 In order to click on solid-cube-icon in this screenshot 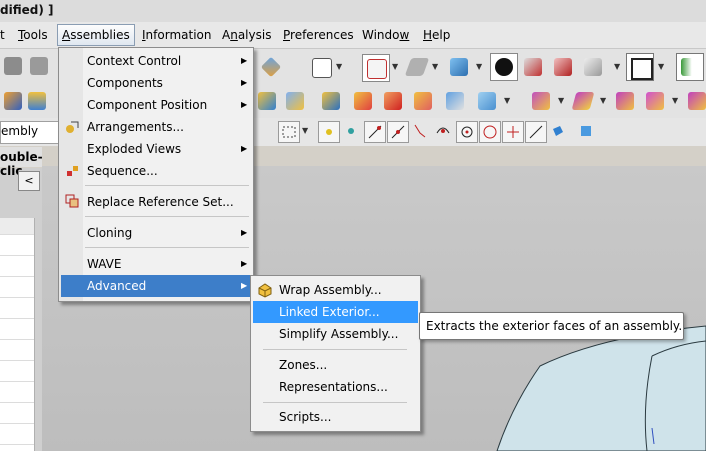, I will do `click(331, 101)`.